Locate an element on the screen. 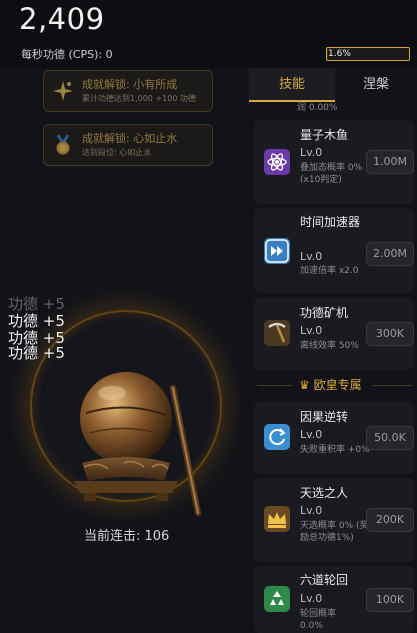 This screenshot has width=417, height=633. upgrade-name-text: 时间加速器 is located at coordinates (330, 222).